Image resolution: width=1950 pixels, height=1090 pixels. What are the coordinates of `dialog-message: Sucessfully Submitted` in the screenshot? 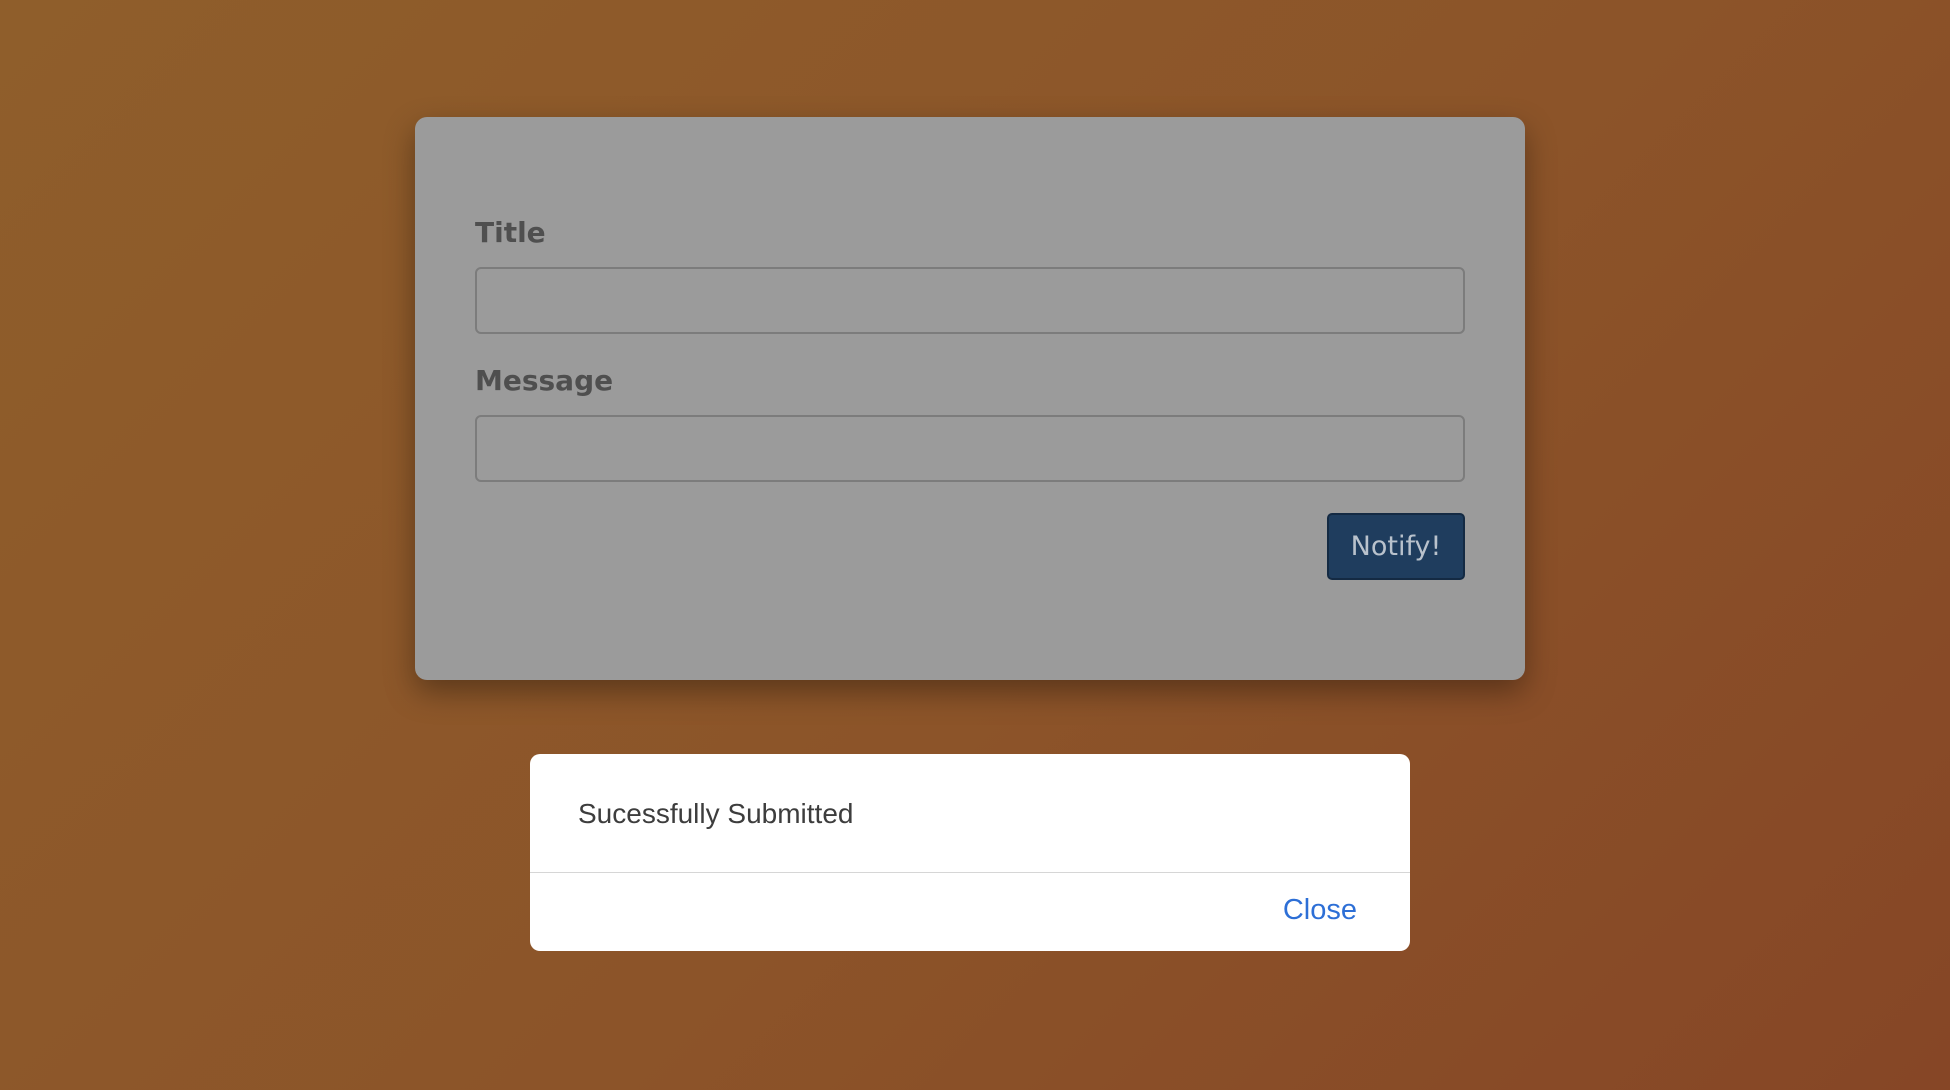 It's located at (716, 813).